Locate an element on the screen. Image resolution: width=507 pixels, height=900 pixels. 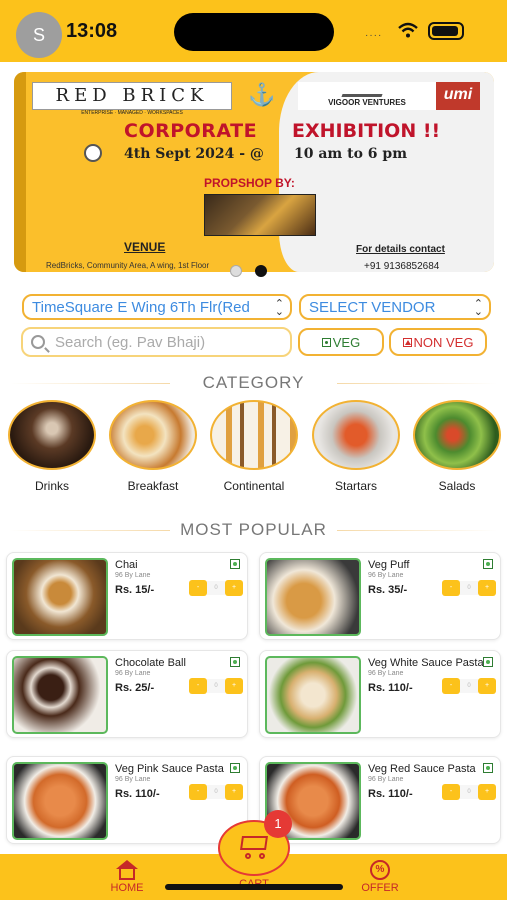
category-label: Salads is located at coordinates (457, 486).